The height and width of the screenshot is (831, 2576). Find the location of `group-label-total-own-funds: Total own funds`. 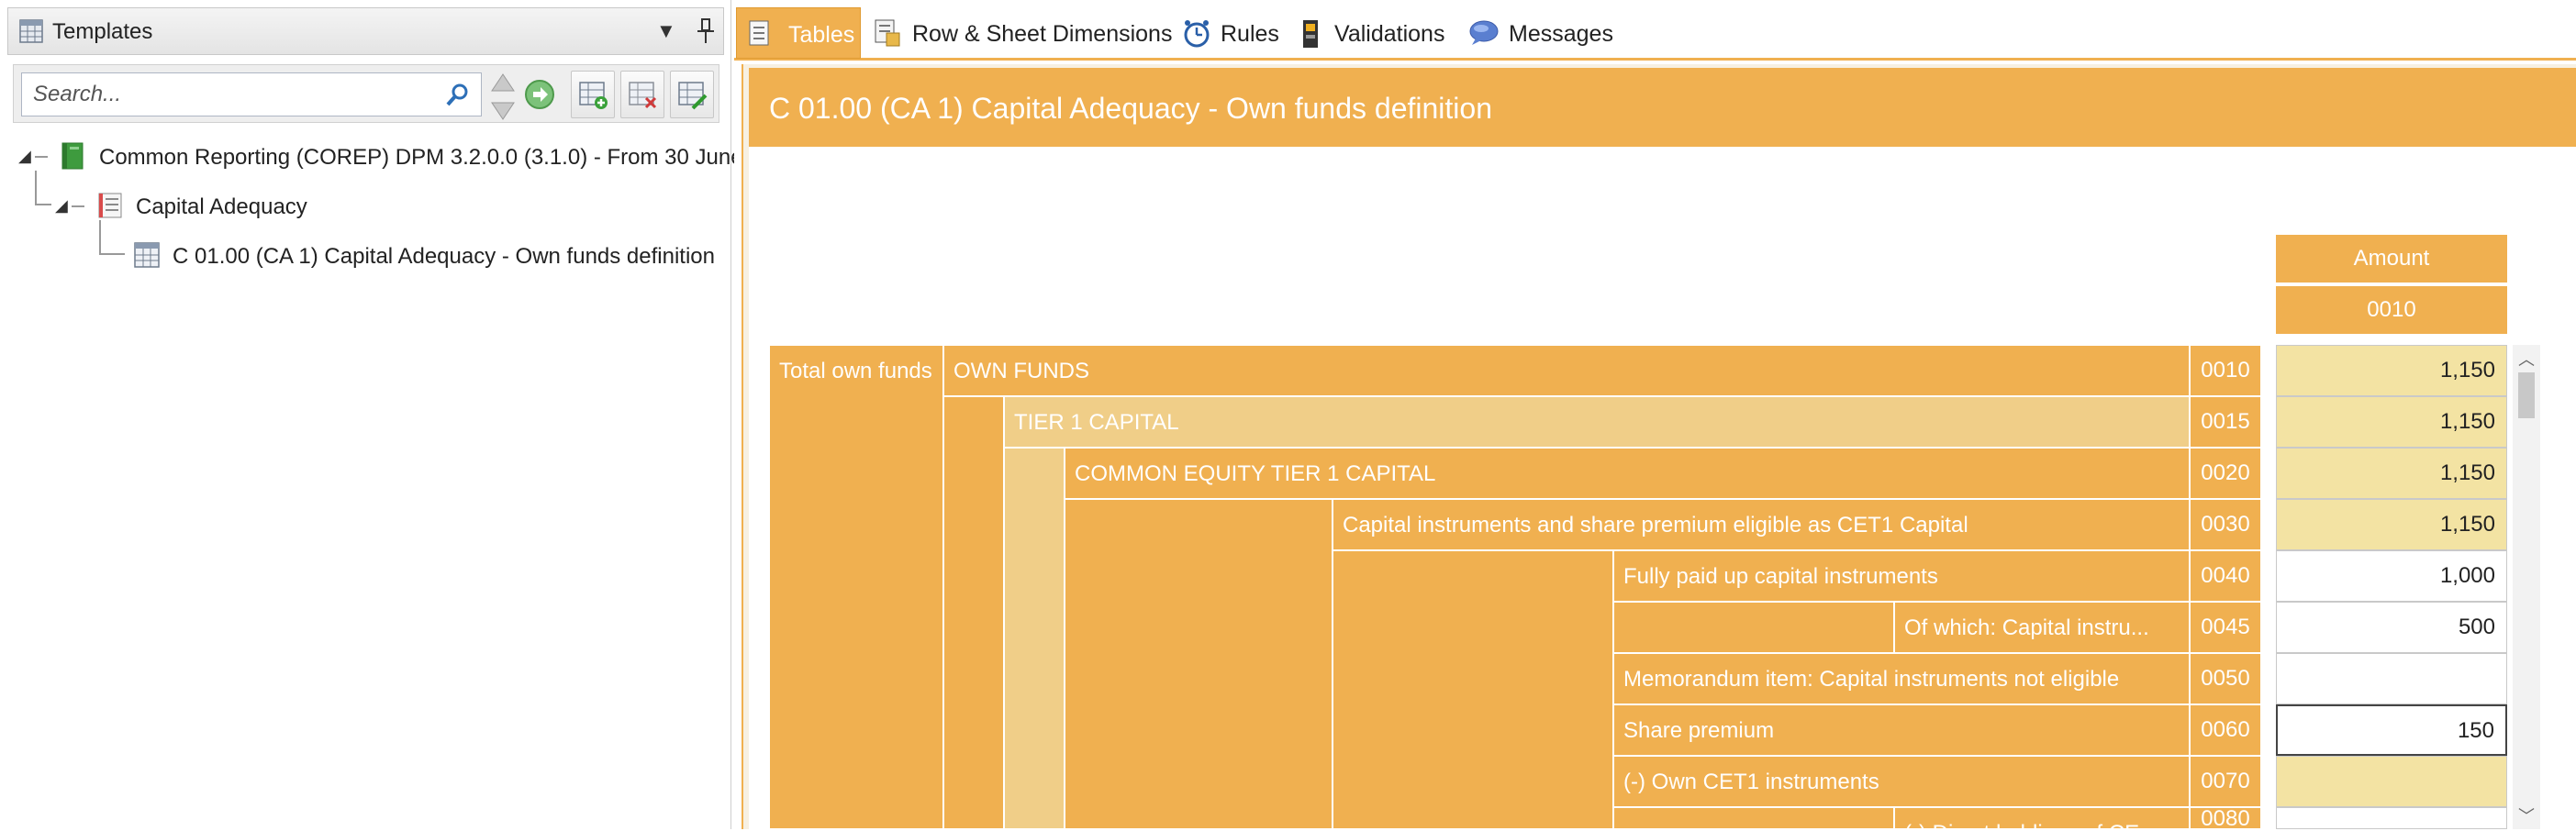

group-label-total-own-funds: Total own funds is located at coordinates (856, 587).